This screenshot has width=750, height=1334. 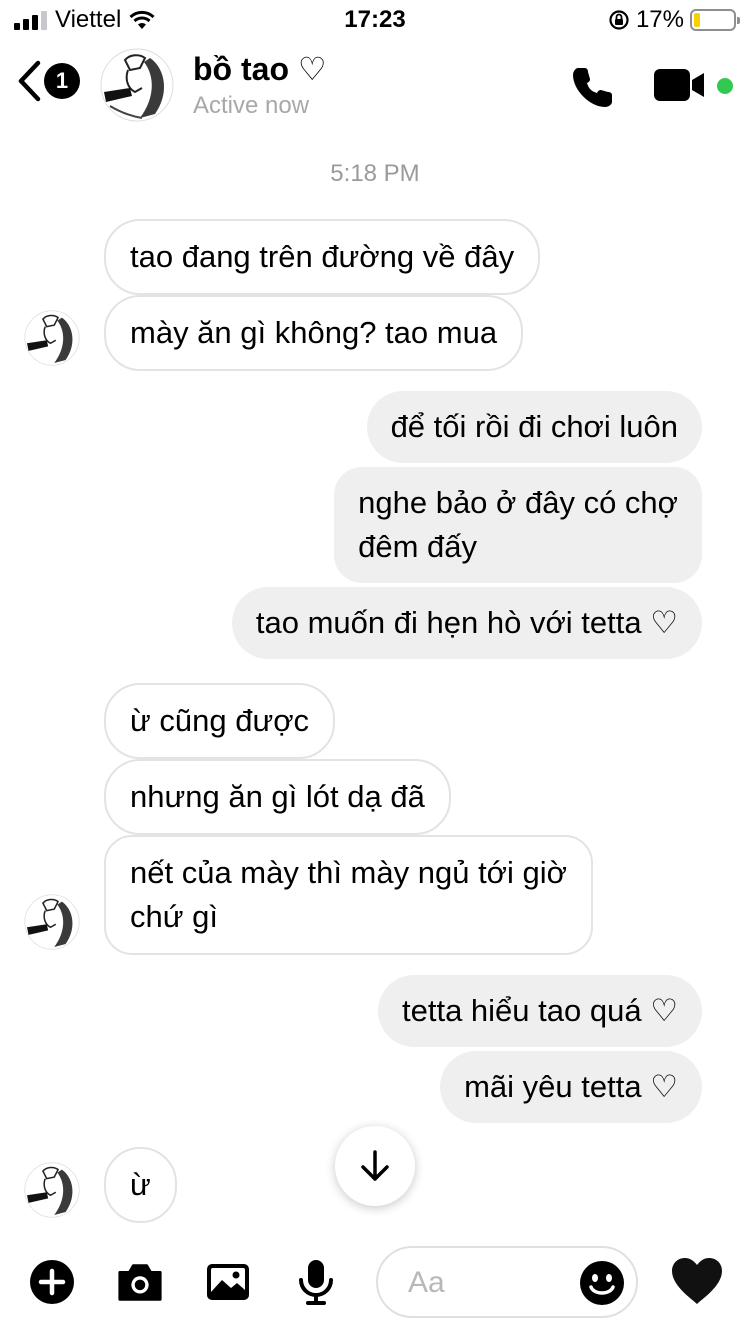 I want to click on message-text: tetta hiểu tao quá ♡, so click(x=540, y=1010).